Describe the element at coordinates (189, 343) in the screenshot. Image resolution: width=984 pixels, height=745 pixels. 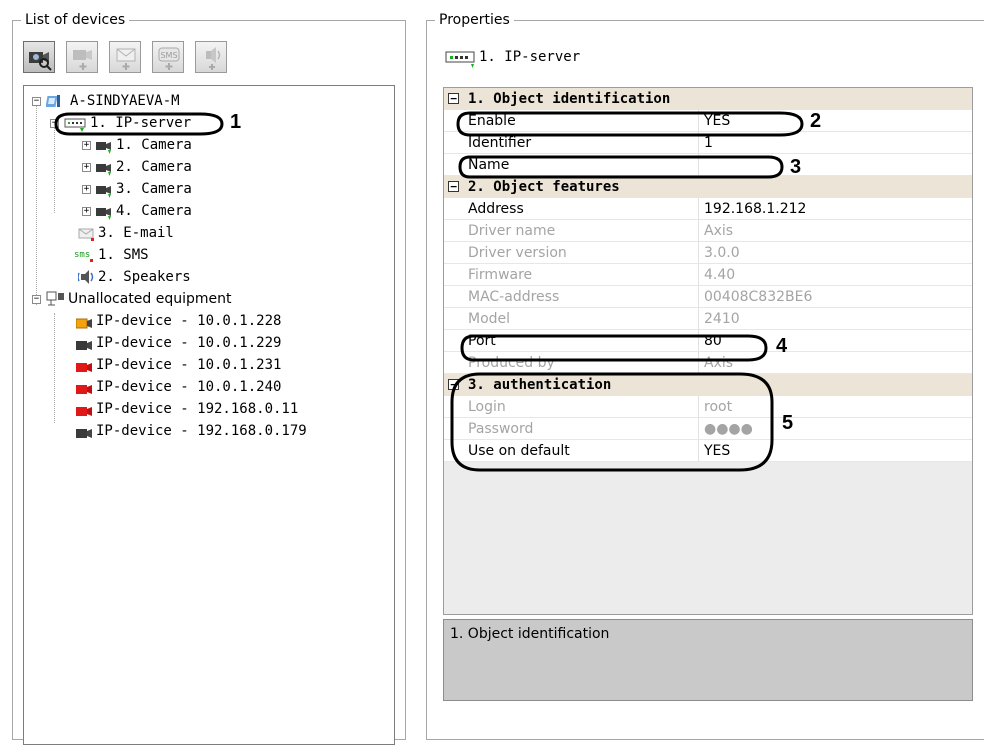
I see `tree-item-label: IP-device - 10.0.1.229` at that location.